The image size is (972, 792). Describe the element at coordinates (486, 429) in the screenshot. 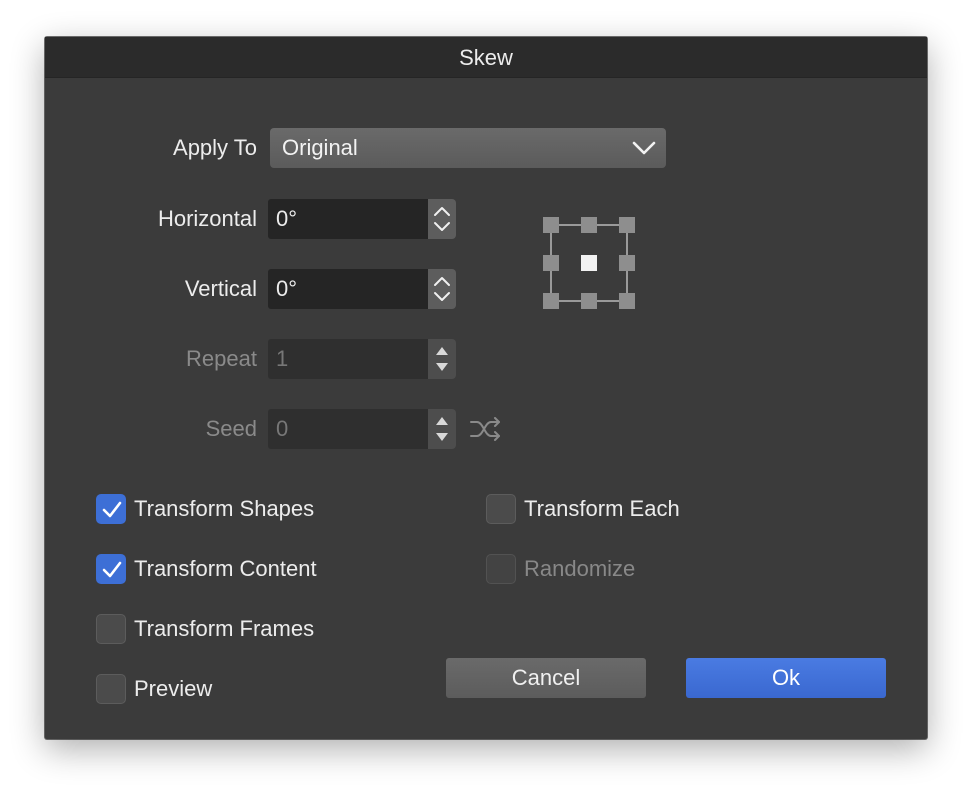

I see `shuffle-icon` at that location.